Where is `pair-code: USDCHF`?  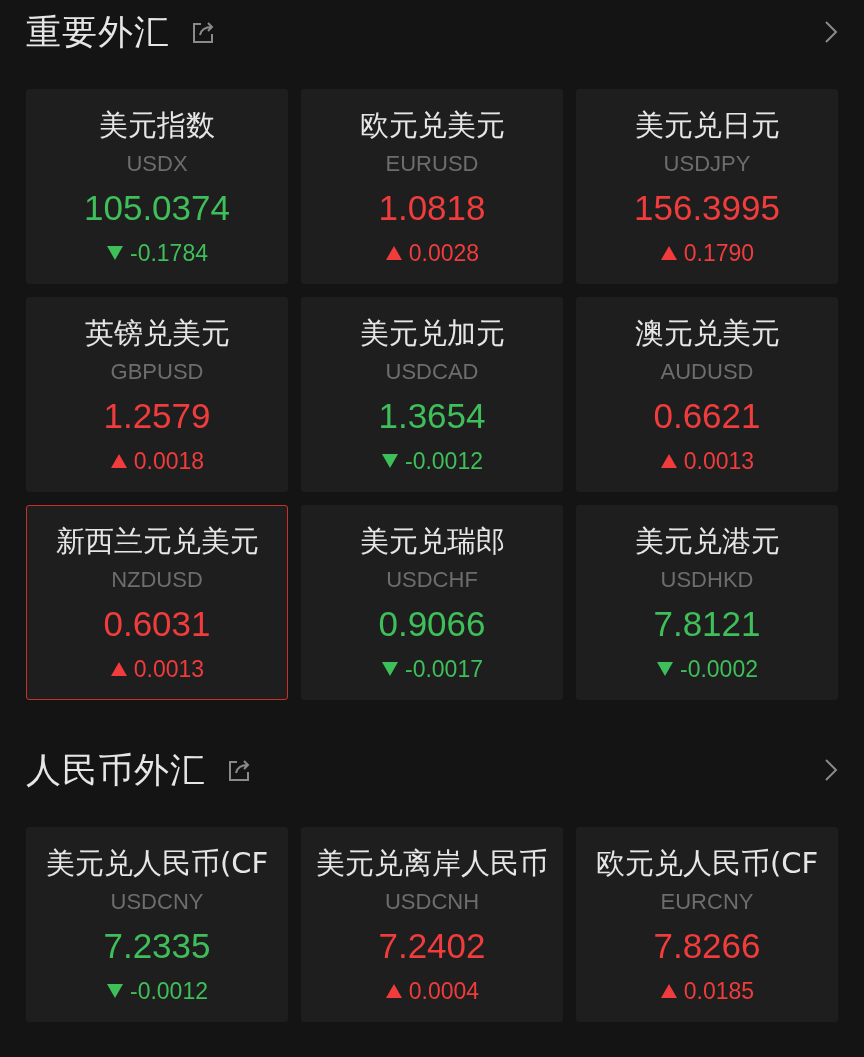 pair-code: USDCHF is located at coordinates (432, 580).